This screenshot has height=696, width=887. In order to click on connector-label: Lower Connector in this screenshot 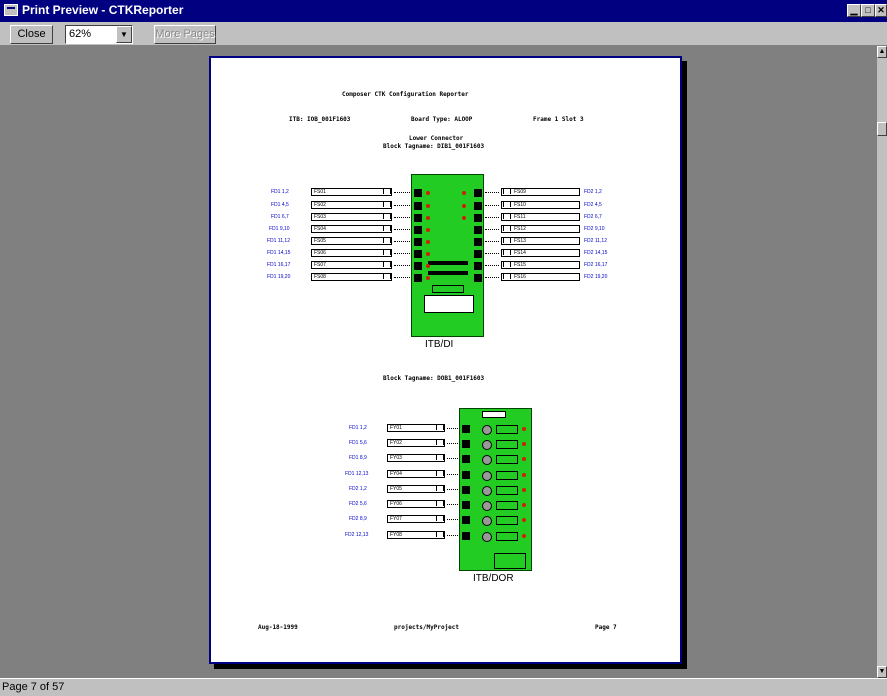, I will do `click(436, 138)`.